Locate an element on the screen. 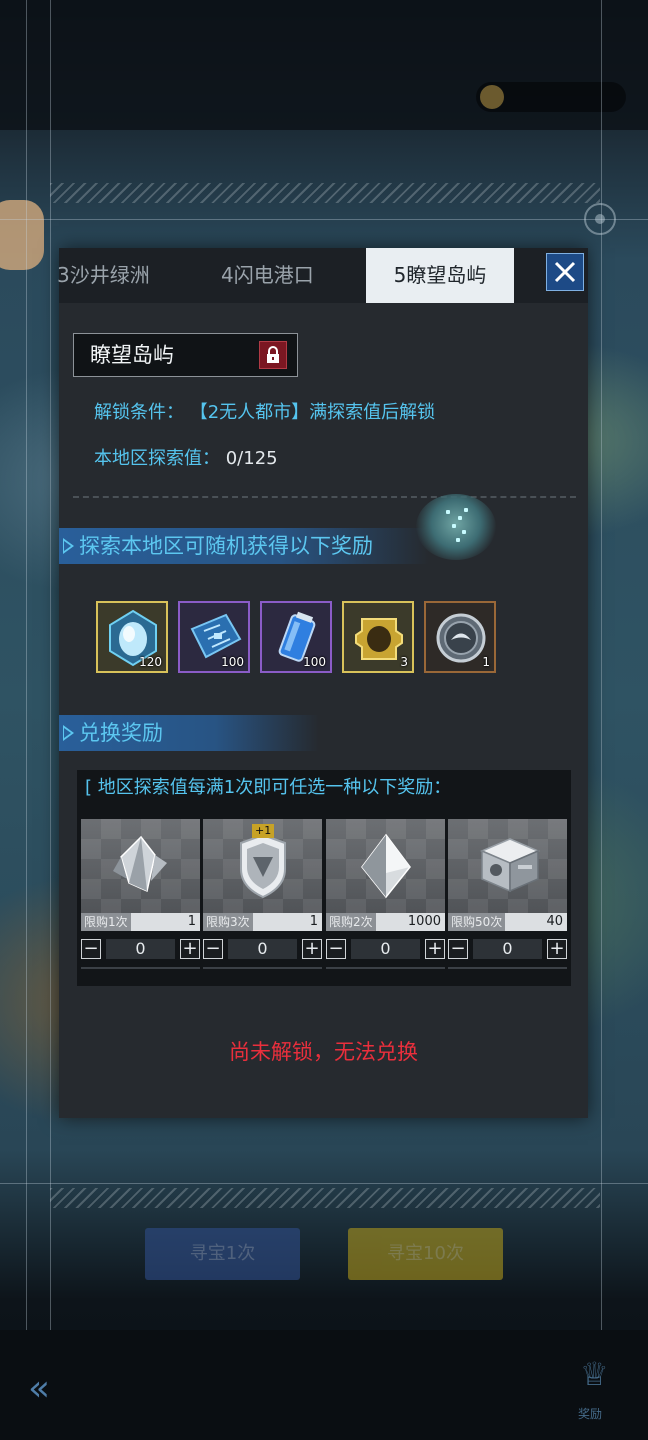 The width and height of the screenshot is (648, 1440). coin-icon is located at coordinates (492, 97).